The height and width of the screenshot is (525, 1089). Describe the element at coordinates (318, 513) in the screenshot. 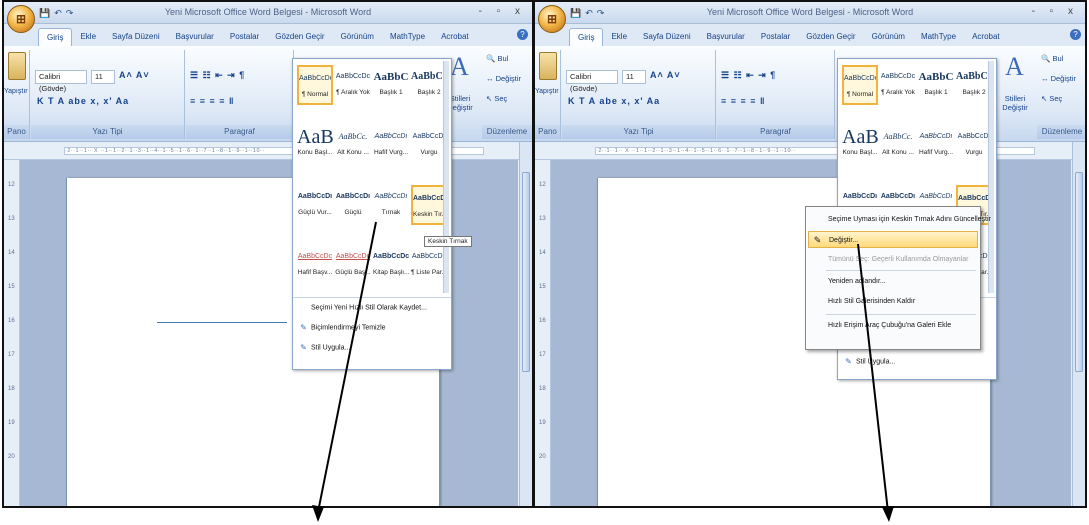

I see `arrow-left-head` at that location.